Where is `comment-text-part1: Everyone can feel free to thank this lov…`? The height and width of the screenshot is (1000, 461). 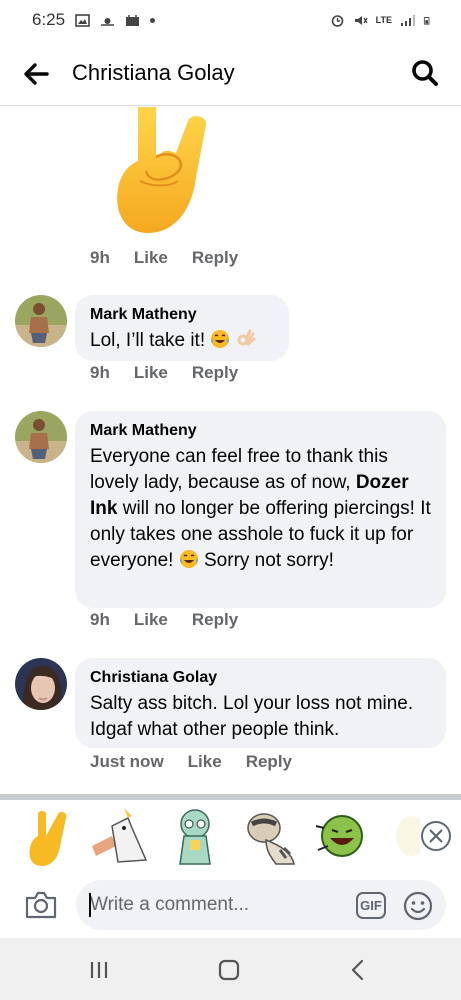
comment-text-part1: Everyone can feel free to thank this lov… is located at coordinates (239, 469).